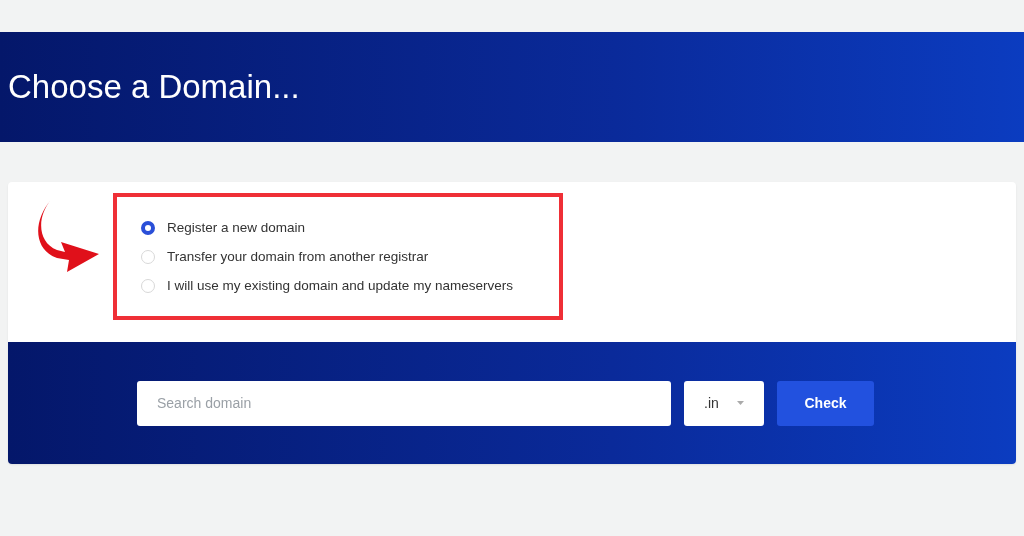  What do you see at coordinates (340, 285) in the screenshot?
I see `option-label: I will use my existing domain and update my nameservers` at bounding box center [340, 285].